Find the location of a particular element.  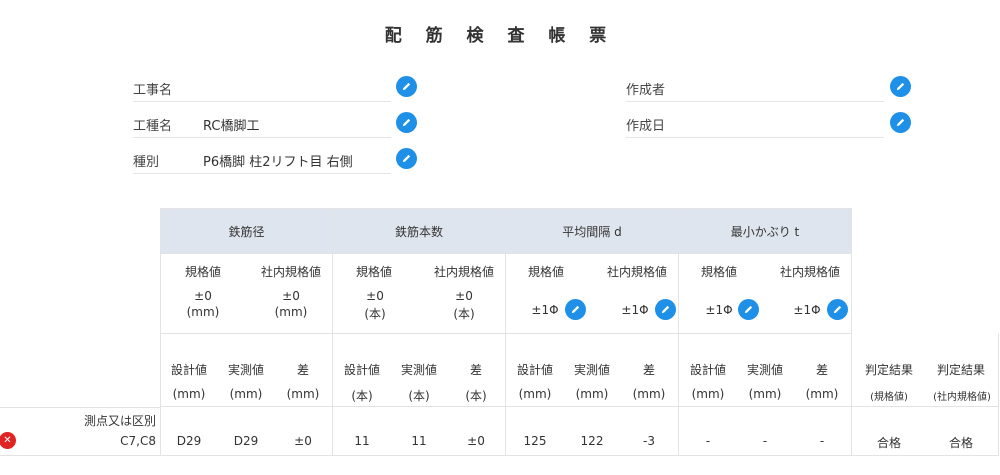

colhead-actual-g1: 実測値 is located at coordinates (245, 370).